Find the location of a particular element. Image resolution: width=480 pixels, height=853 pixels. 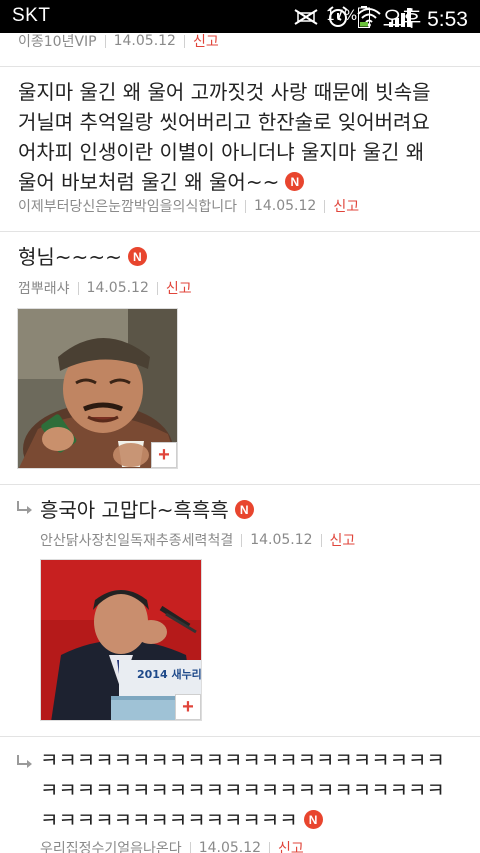

comment-body: 흥국아 고맙다~흑흑흑 N is located at coordinates (147, 510).